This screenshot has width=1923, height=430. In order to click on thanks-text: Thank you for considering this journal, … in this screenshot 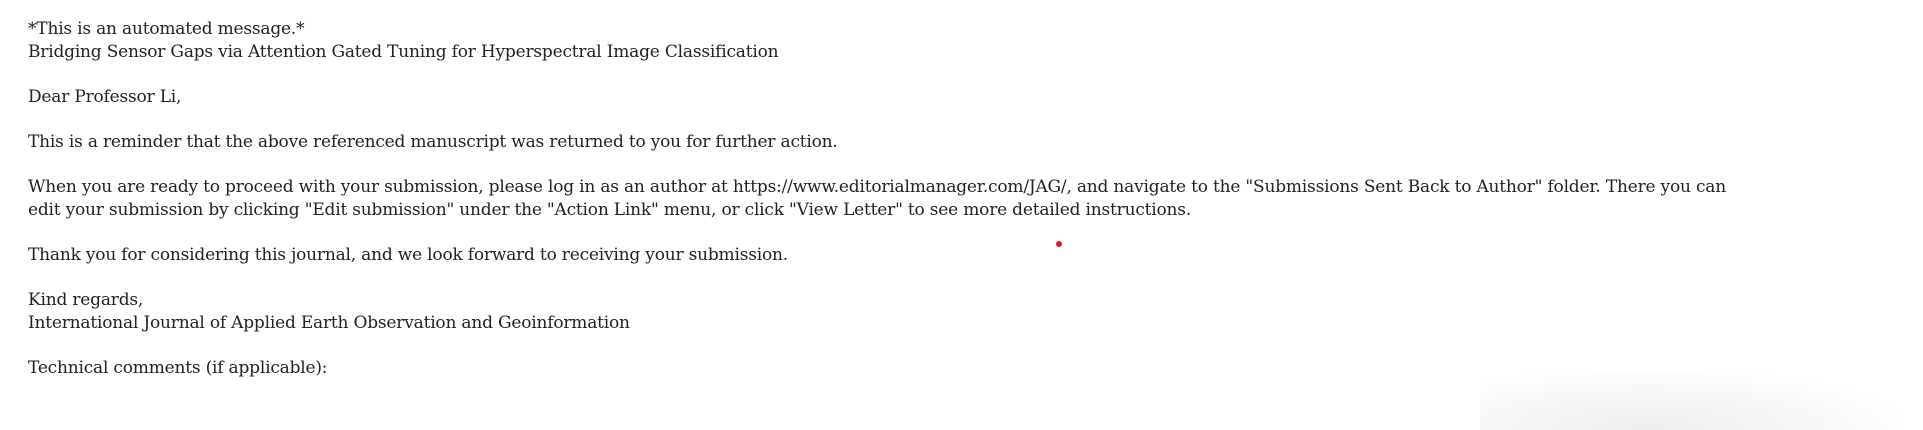, I will do `click(408, 255)`.